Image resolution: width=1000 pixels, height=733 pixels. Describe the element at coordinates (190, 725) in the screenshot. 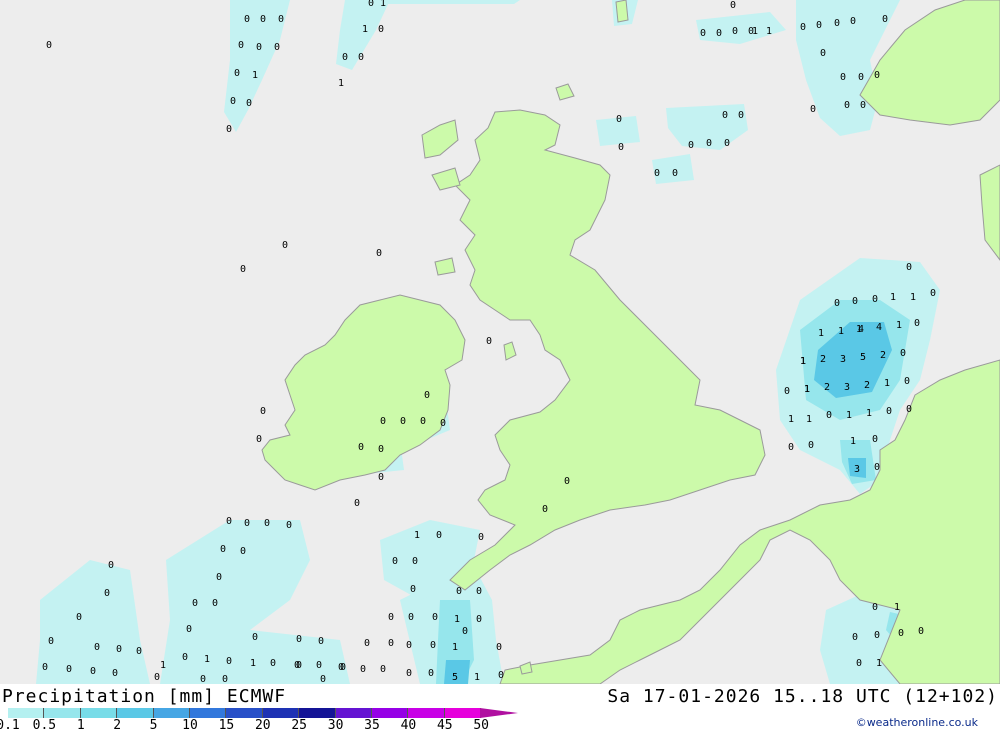

I see `scale-tick-label: 10` at that location.